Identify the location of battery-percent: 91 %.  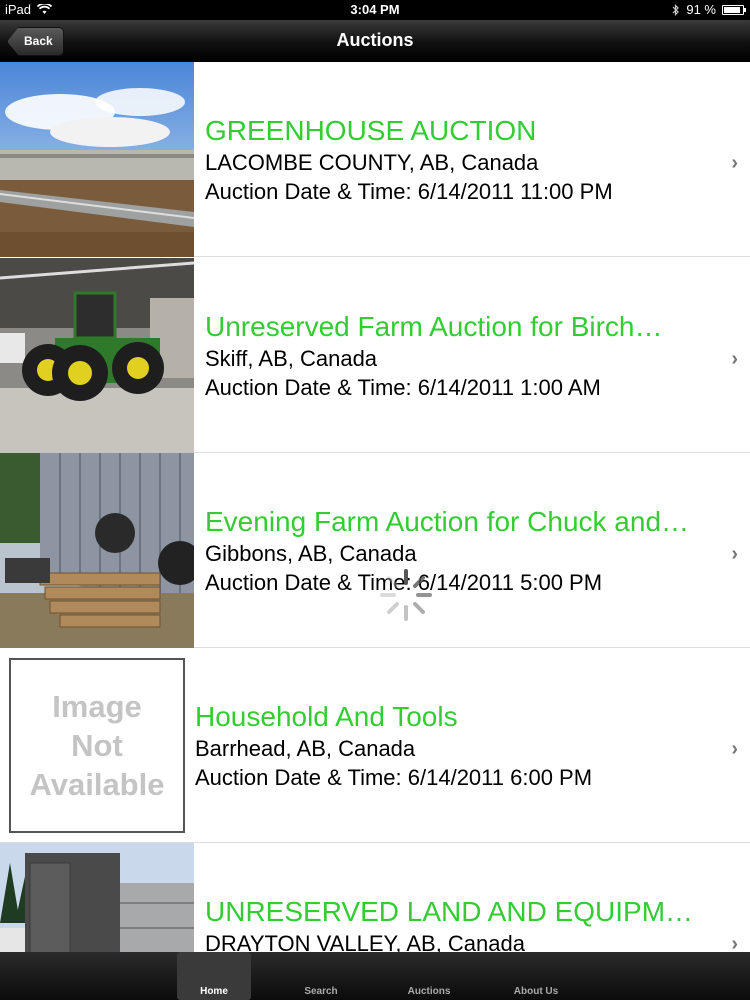
(701, 9).